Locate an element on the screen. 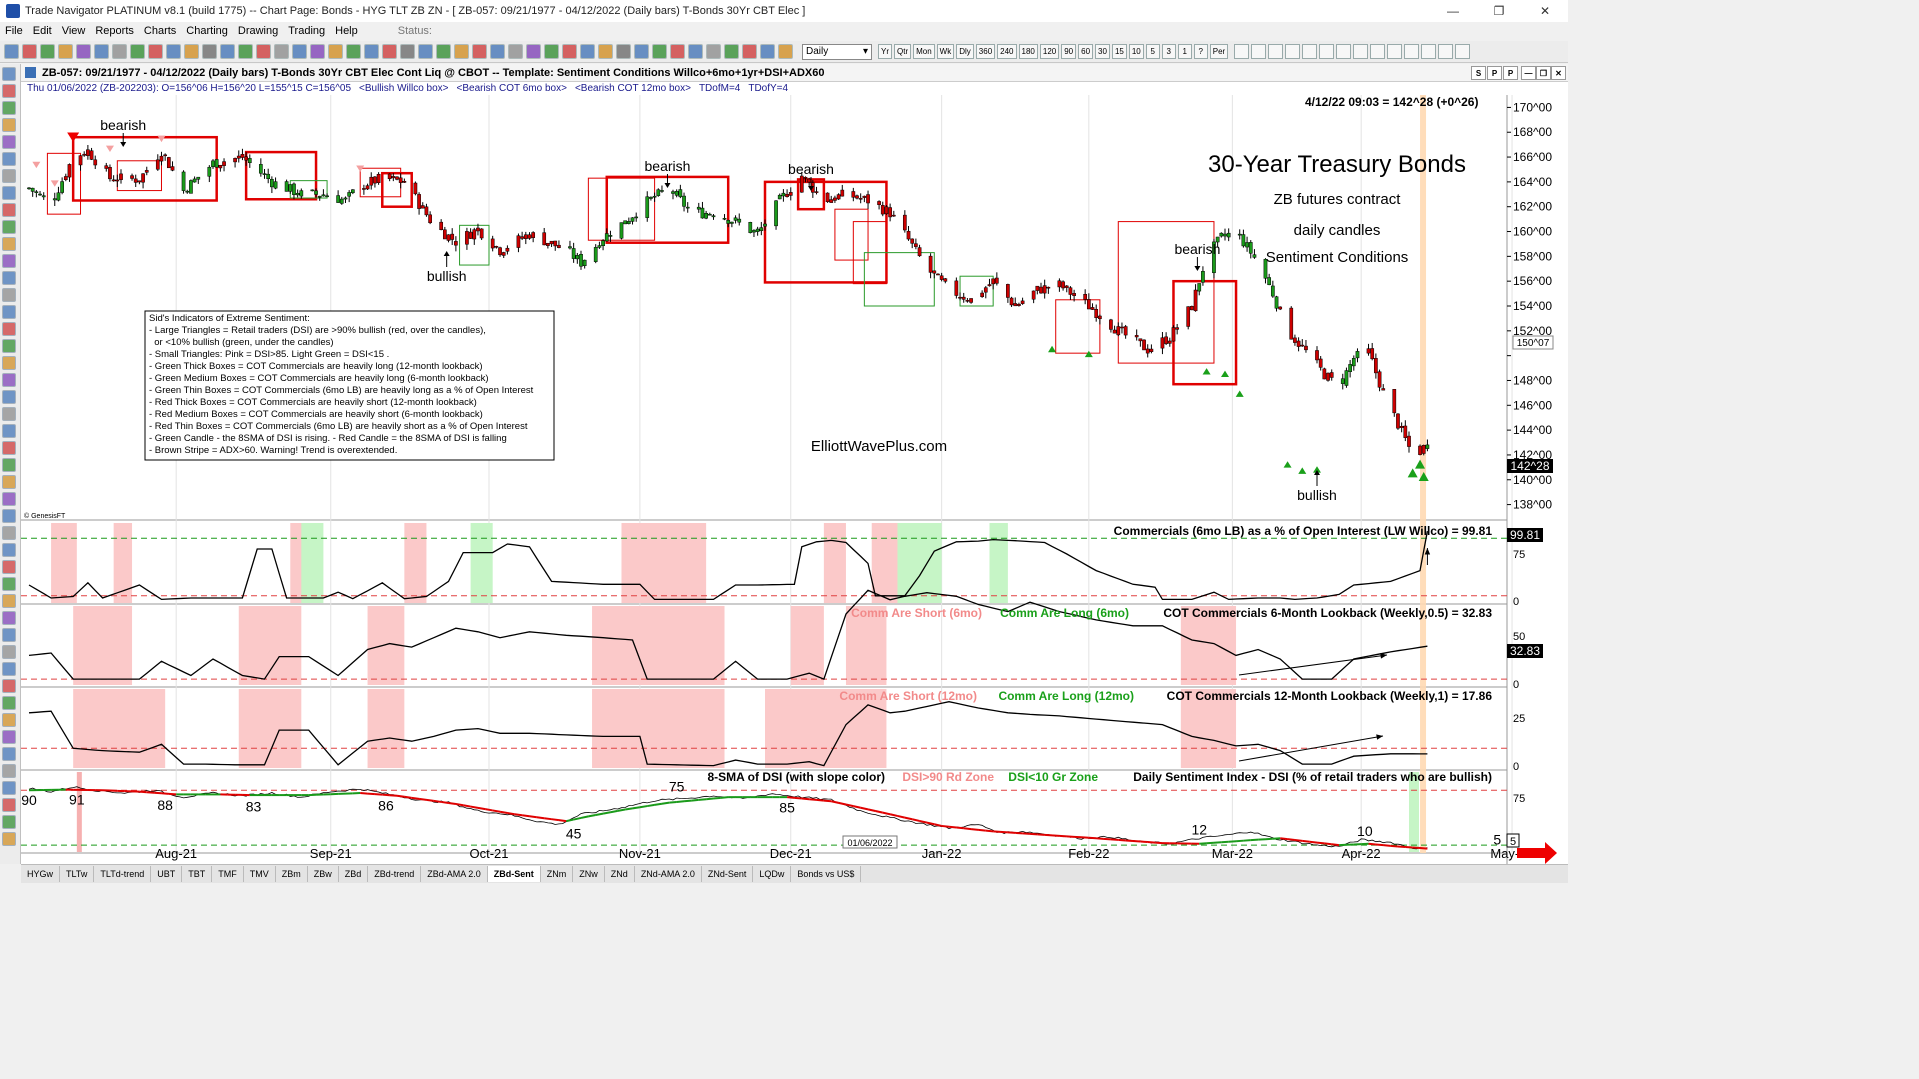 This screenshot has height=1079, width=1919. menu-reports: Reports is located at coordinates (114, 31).